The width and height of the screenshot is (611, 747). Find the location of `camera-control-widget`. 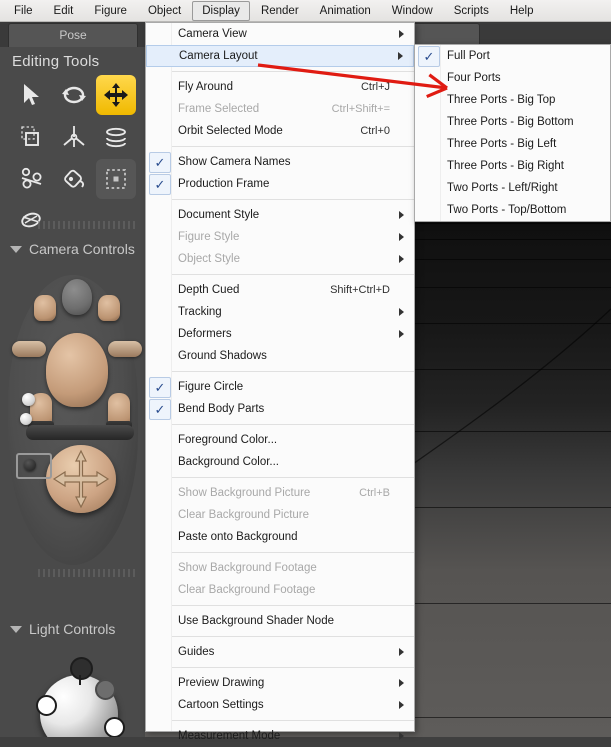

camera-control-widget is located at coordinates (75, 420).